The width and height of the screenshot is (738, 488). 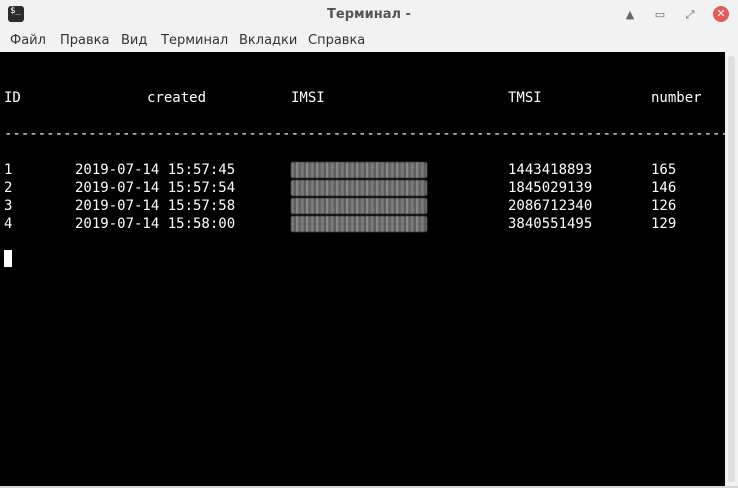 I want to click on row-number: 129, so click(x=664, y=224).